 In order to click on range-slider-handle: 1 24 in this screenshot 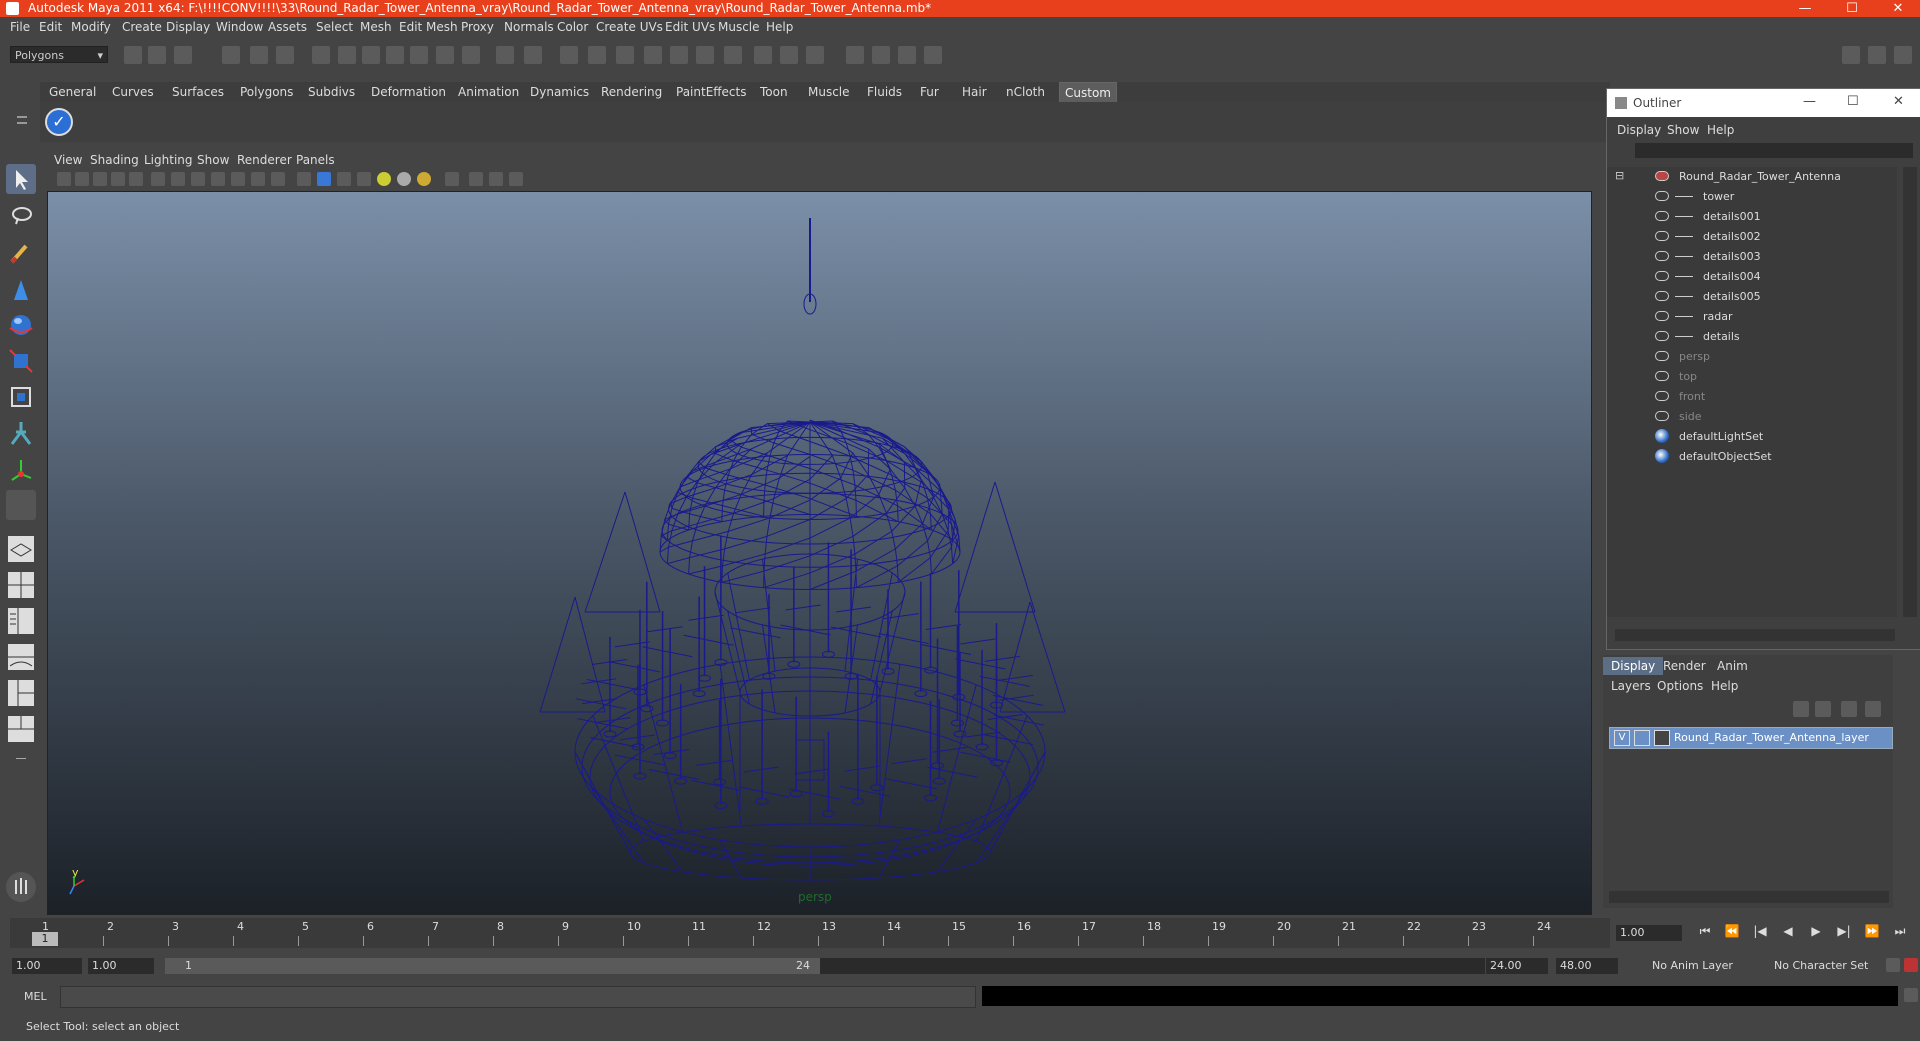, I will do `click(492, 966)`.